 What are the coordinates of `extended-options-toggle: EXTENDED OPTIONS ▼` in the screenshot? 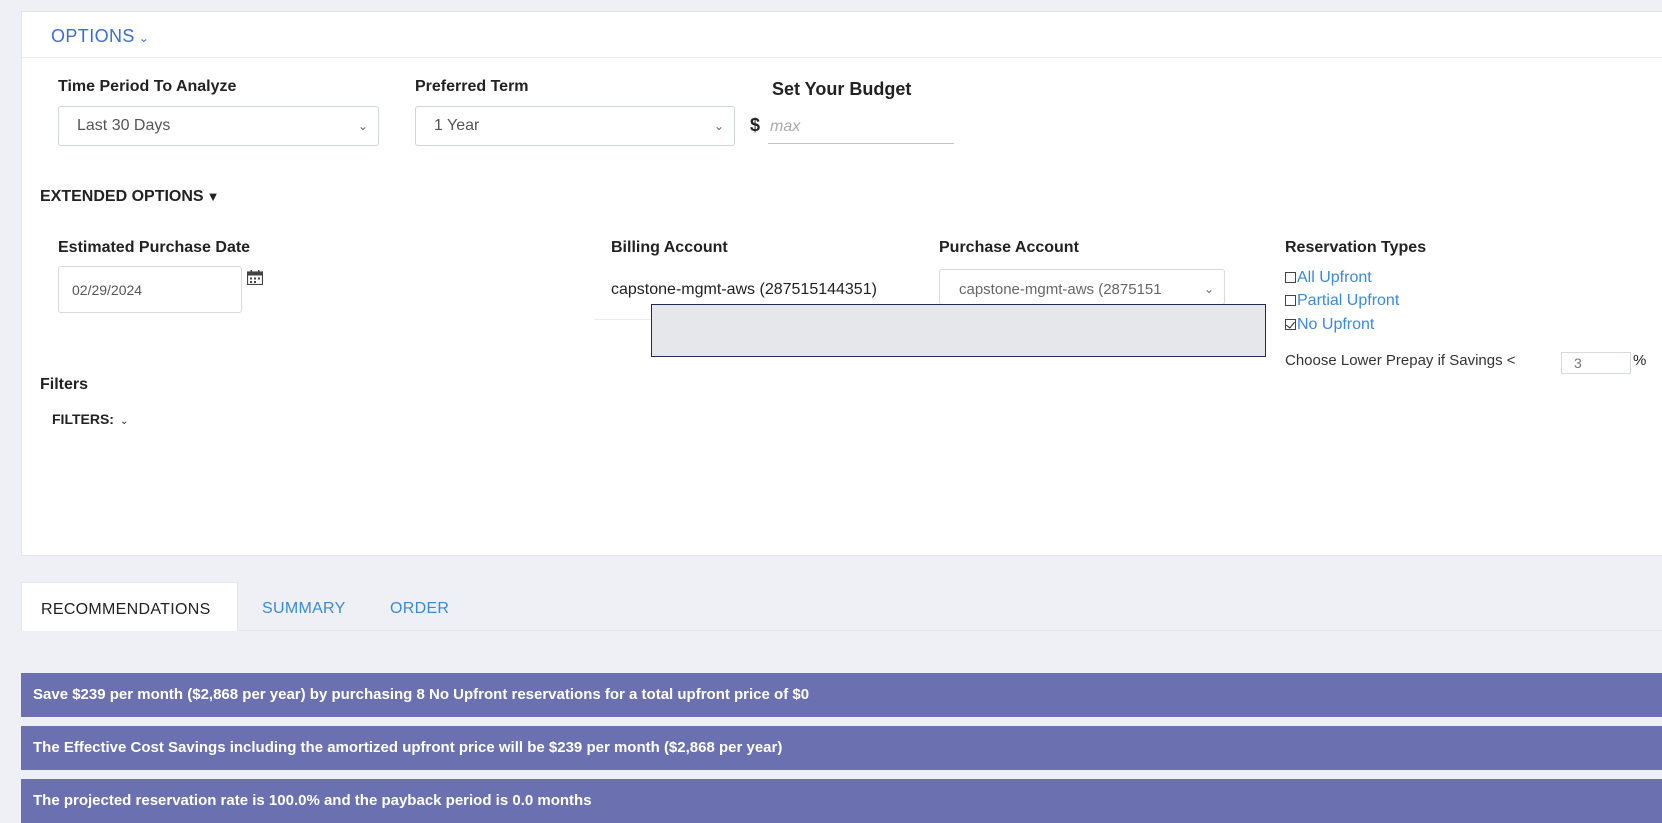 It's located at (129, 197).